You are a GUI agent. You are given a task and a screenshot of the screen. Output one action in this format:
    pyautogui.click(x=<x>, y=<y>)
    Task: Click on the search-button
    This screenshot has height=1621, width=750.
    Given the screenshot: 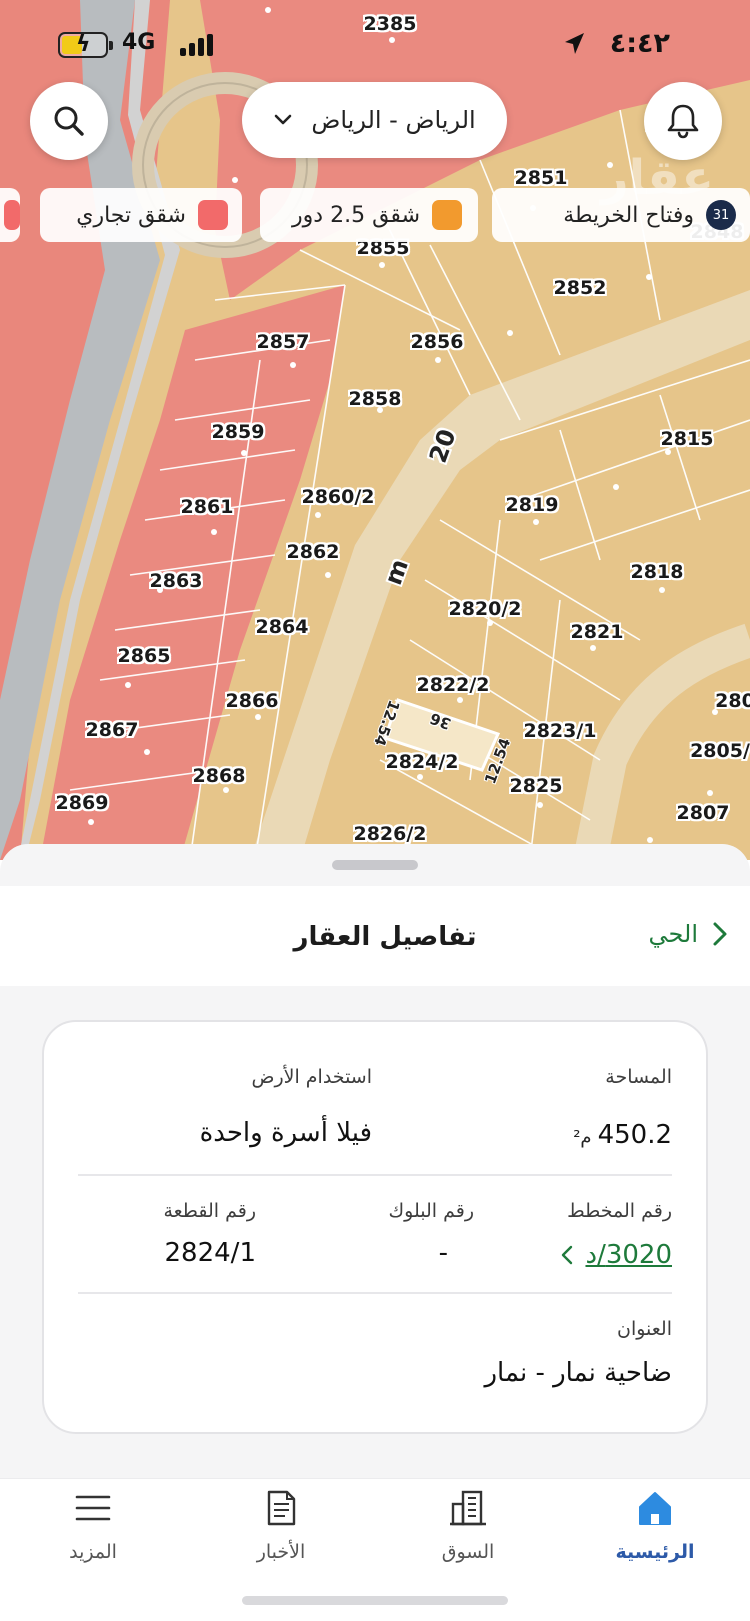 What is the action you would take?
    pyautogui.click(x=69, y=121)
    